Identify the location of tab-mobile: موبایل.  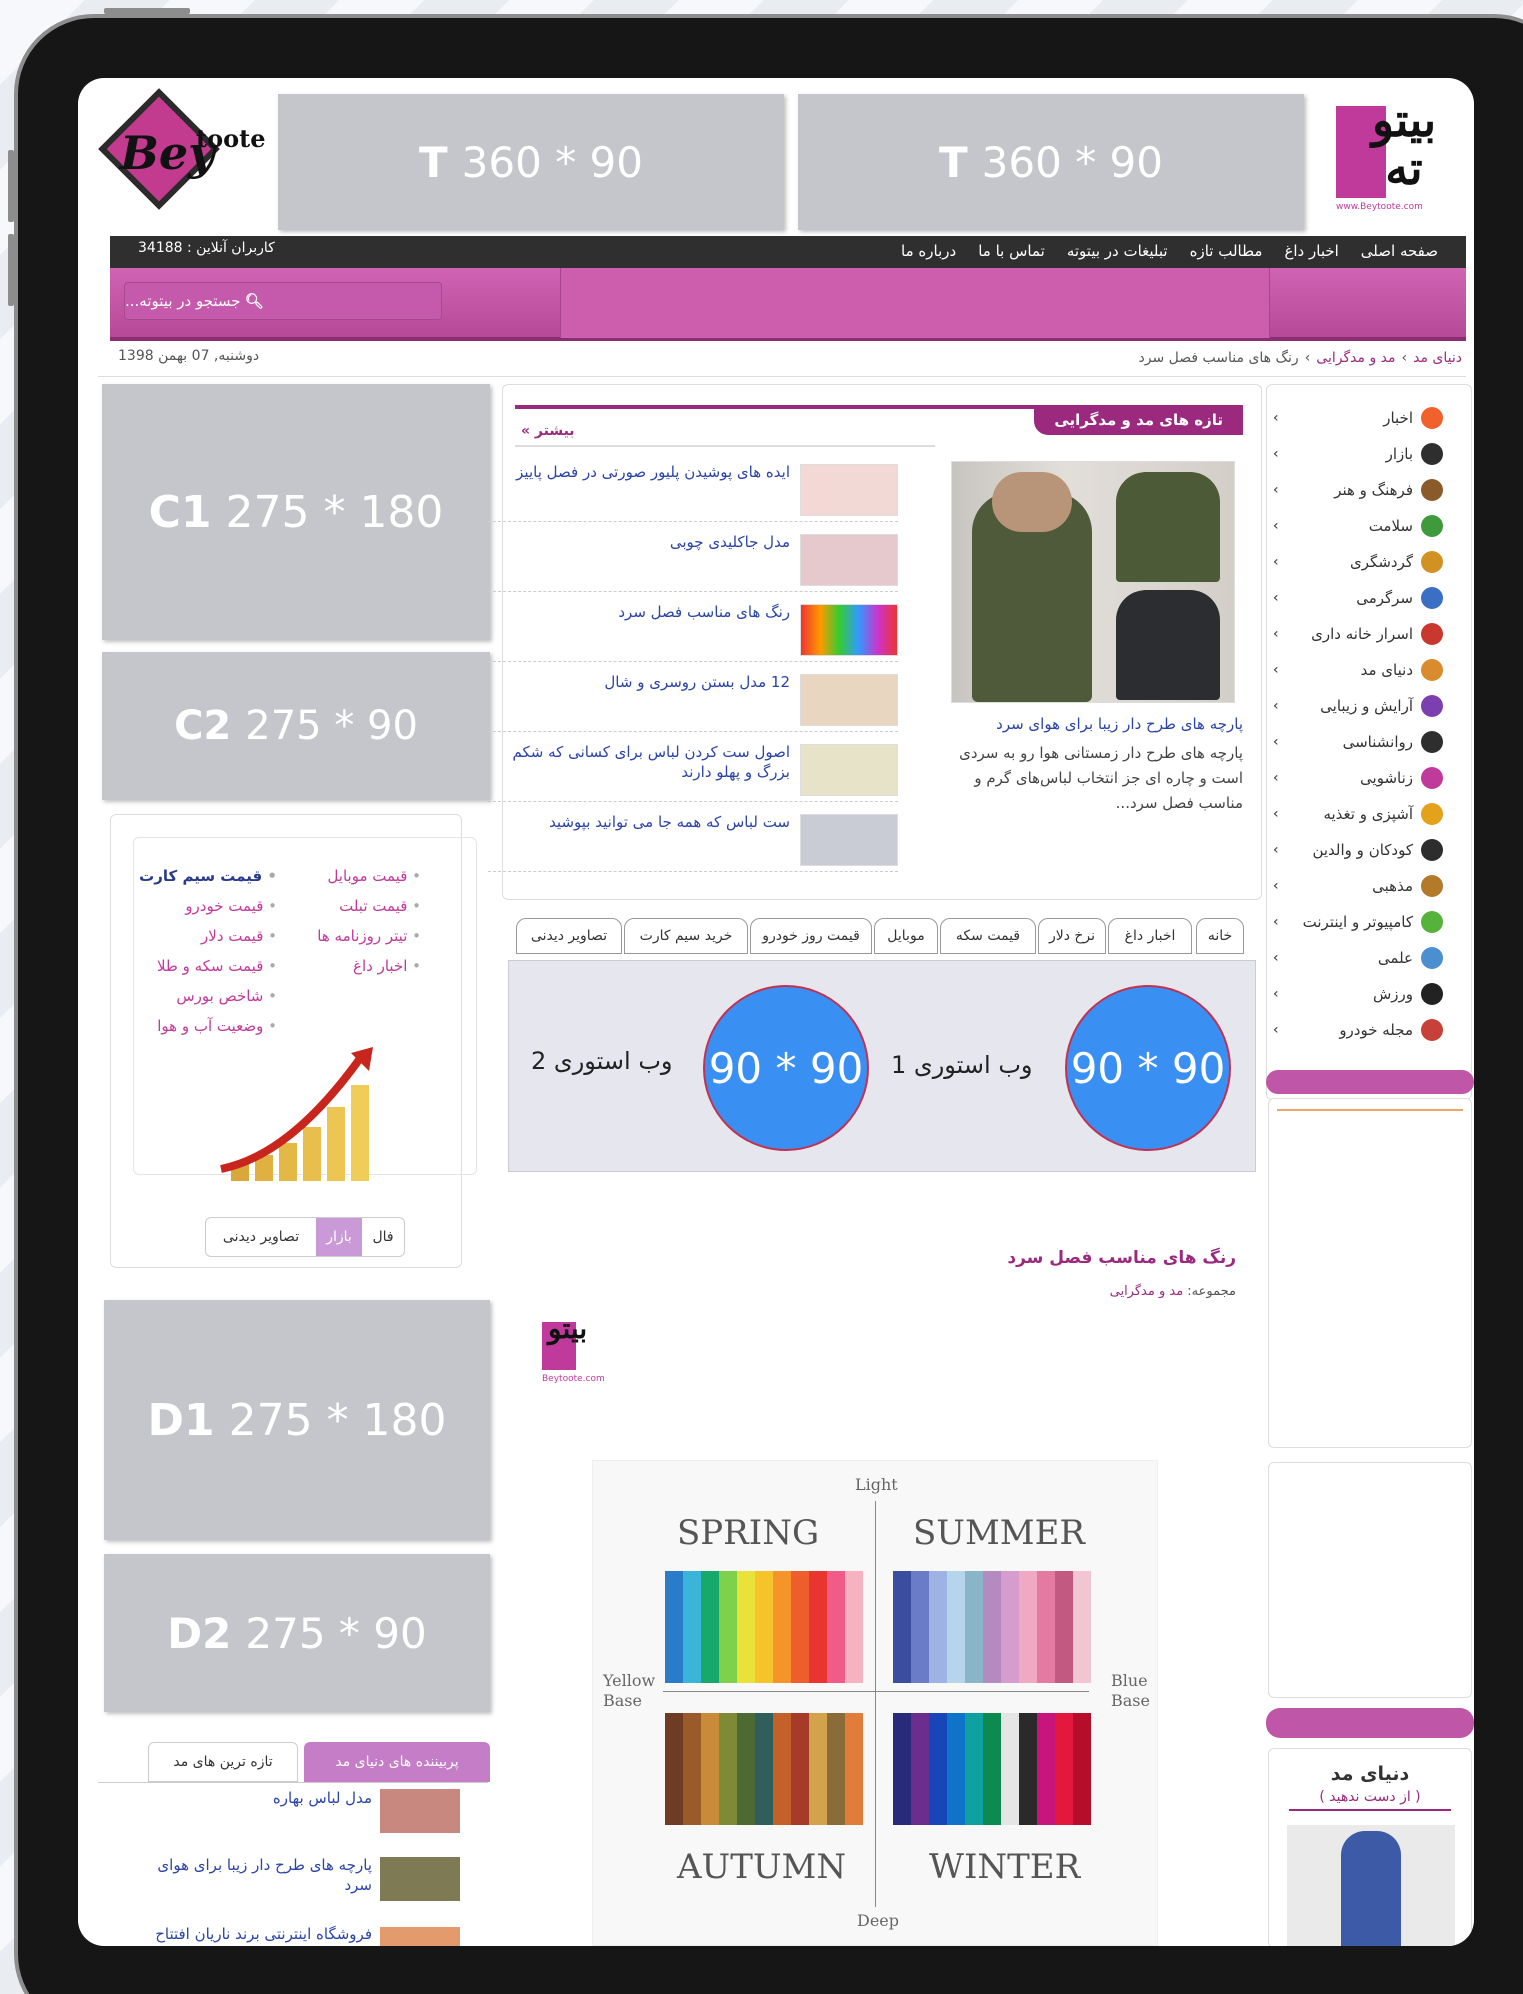
(906, 936).